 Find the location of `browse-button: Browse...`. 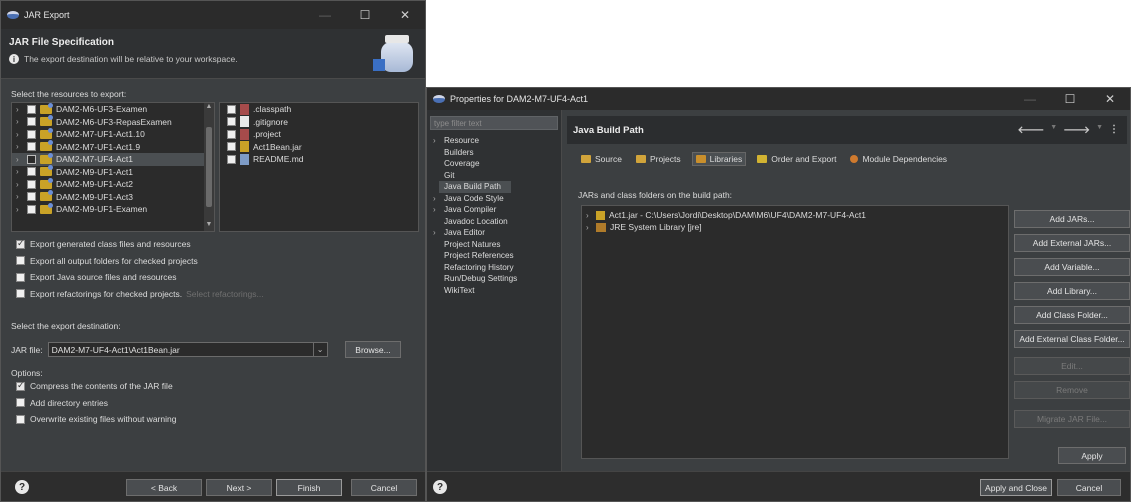

browse-button: Browse... is located at coordinates (373, 349).